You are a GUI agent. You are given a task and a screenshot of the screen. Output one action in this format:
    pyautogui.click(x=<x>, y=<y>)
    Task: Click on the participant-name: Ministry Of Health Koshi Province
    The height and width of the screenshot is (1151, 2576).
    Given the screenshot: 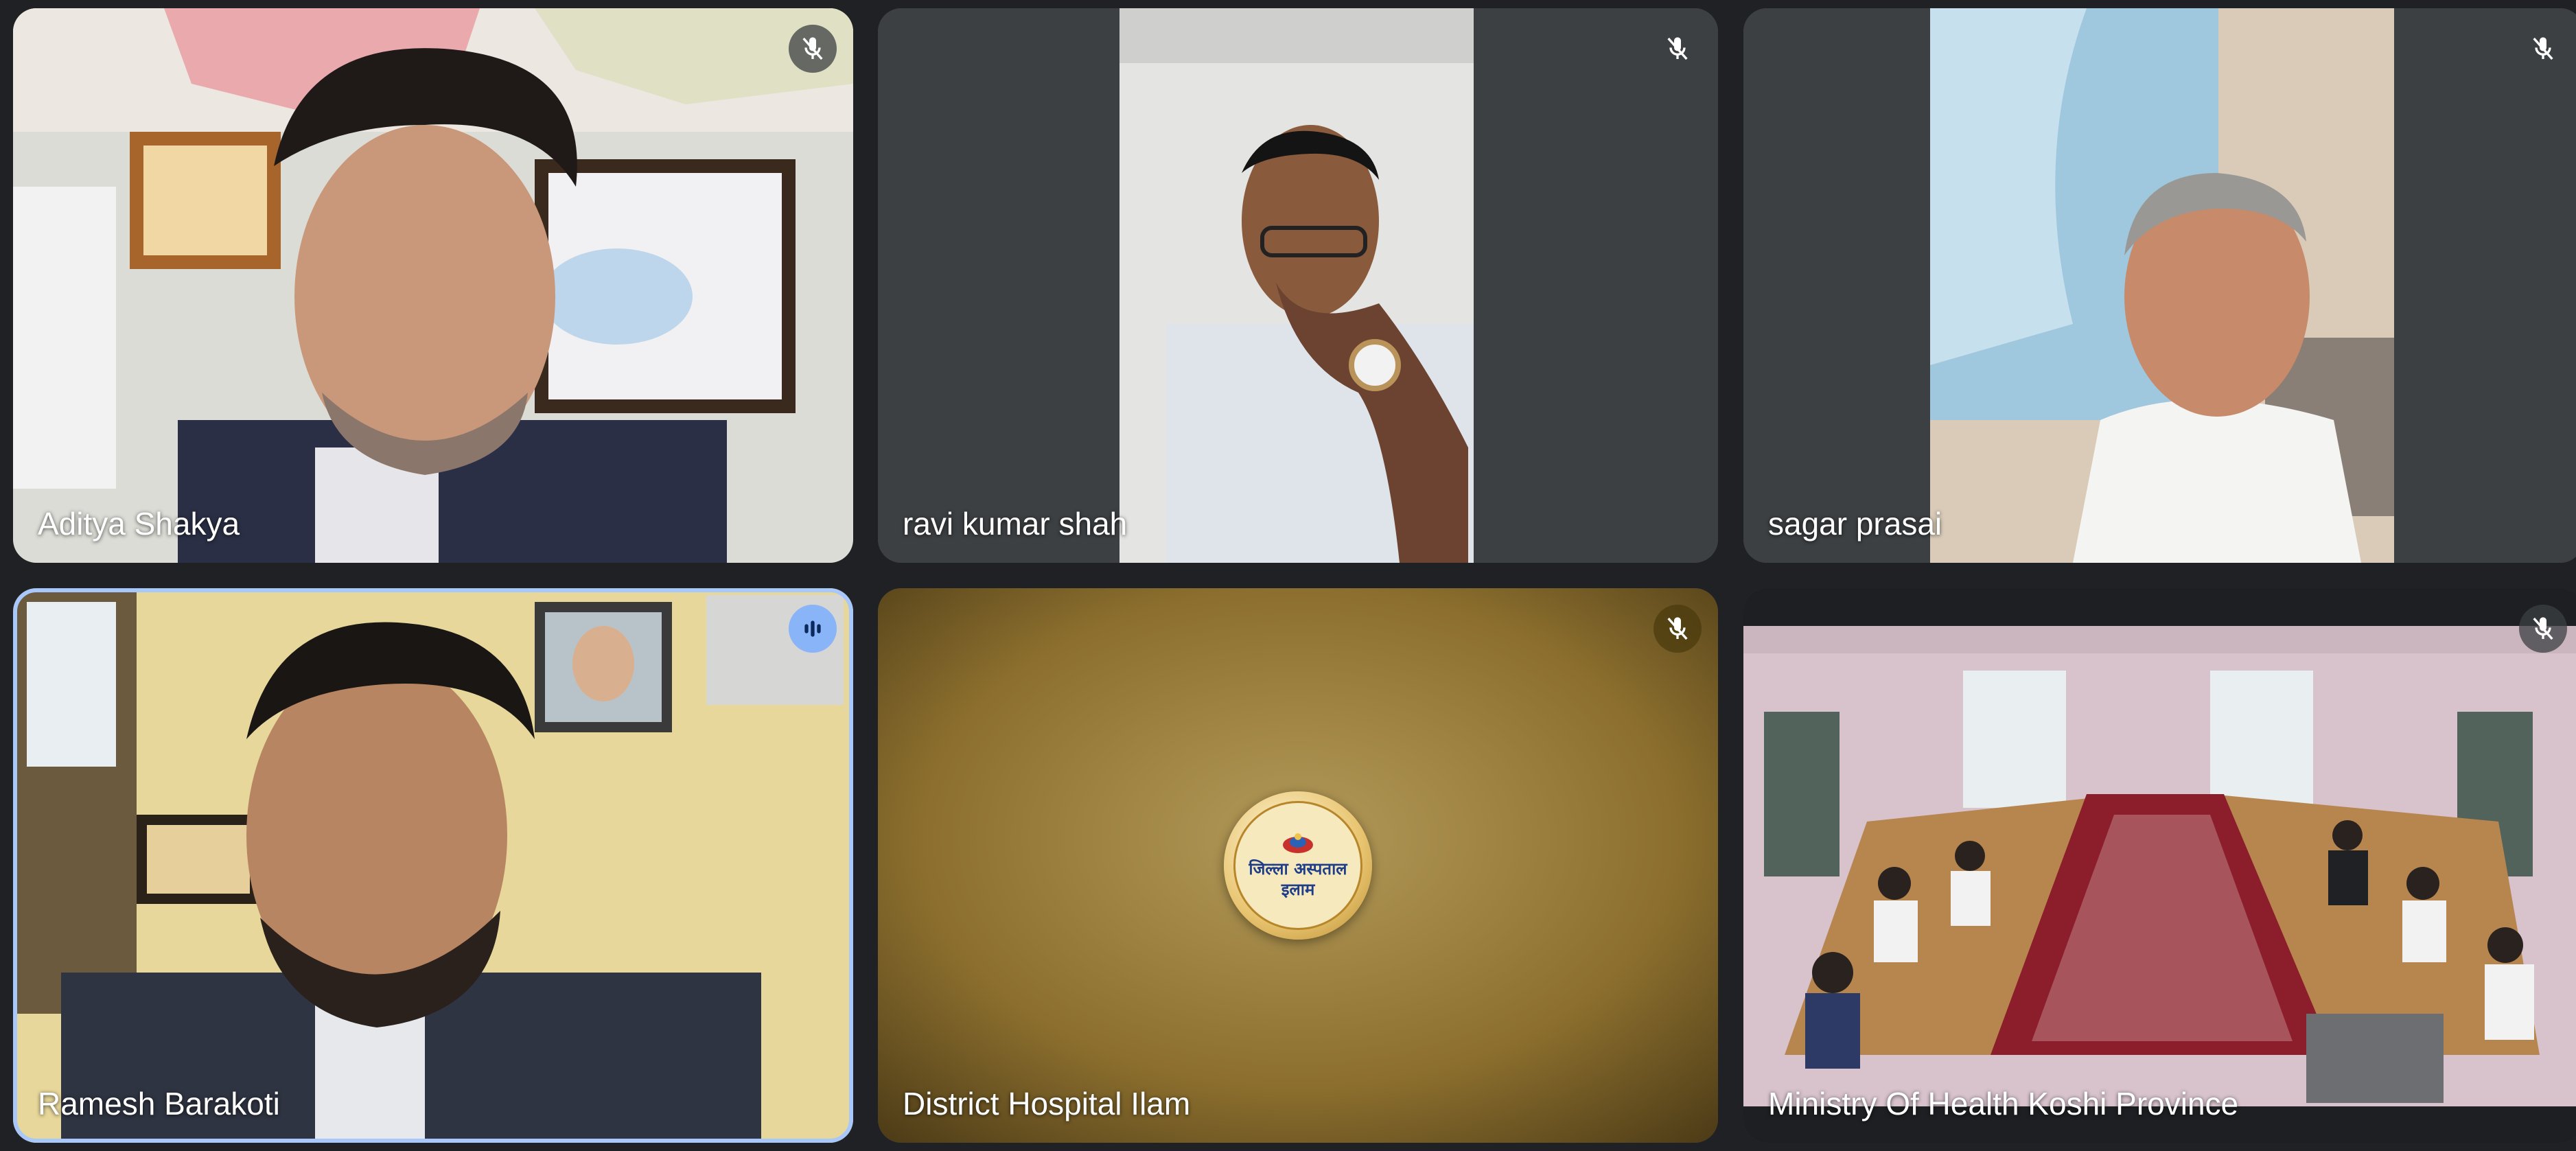 What is the action you would take?
    pyautogui.click(x=2003, y=1103)
    